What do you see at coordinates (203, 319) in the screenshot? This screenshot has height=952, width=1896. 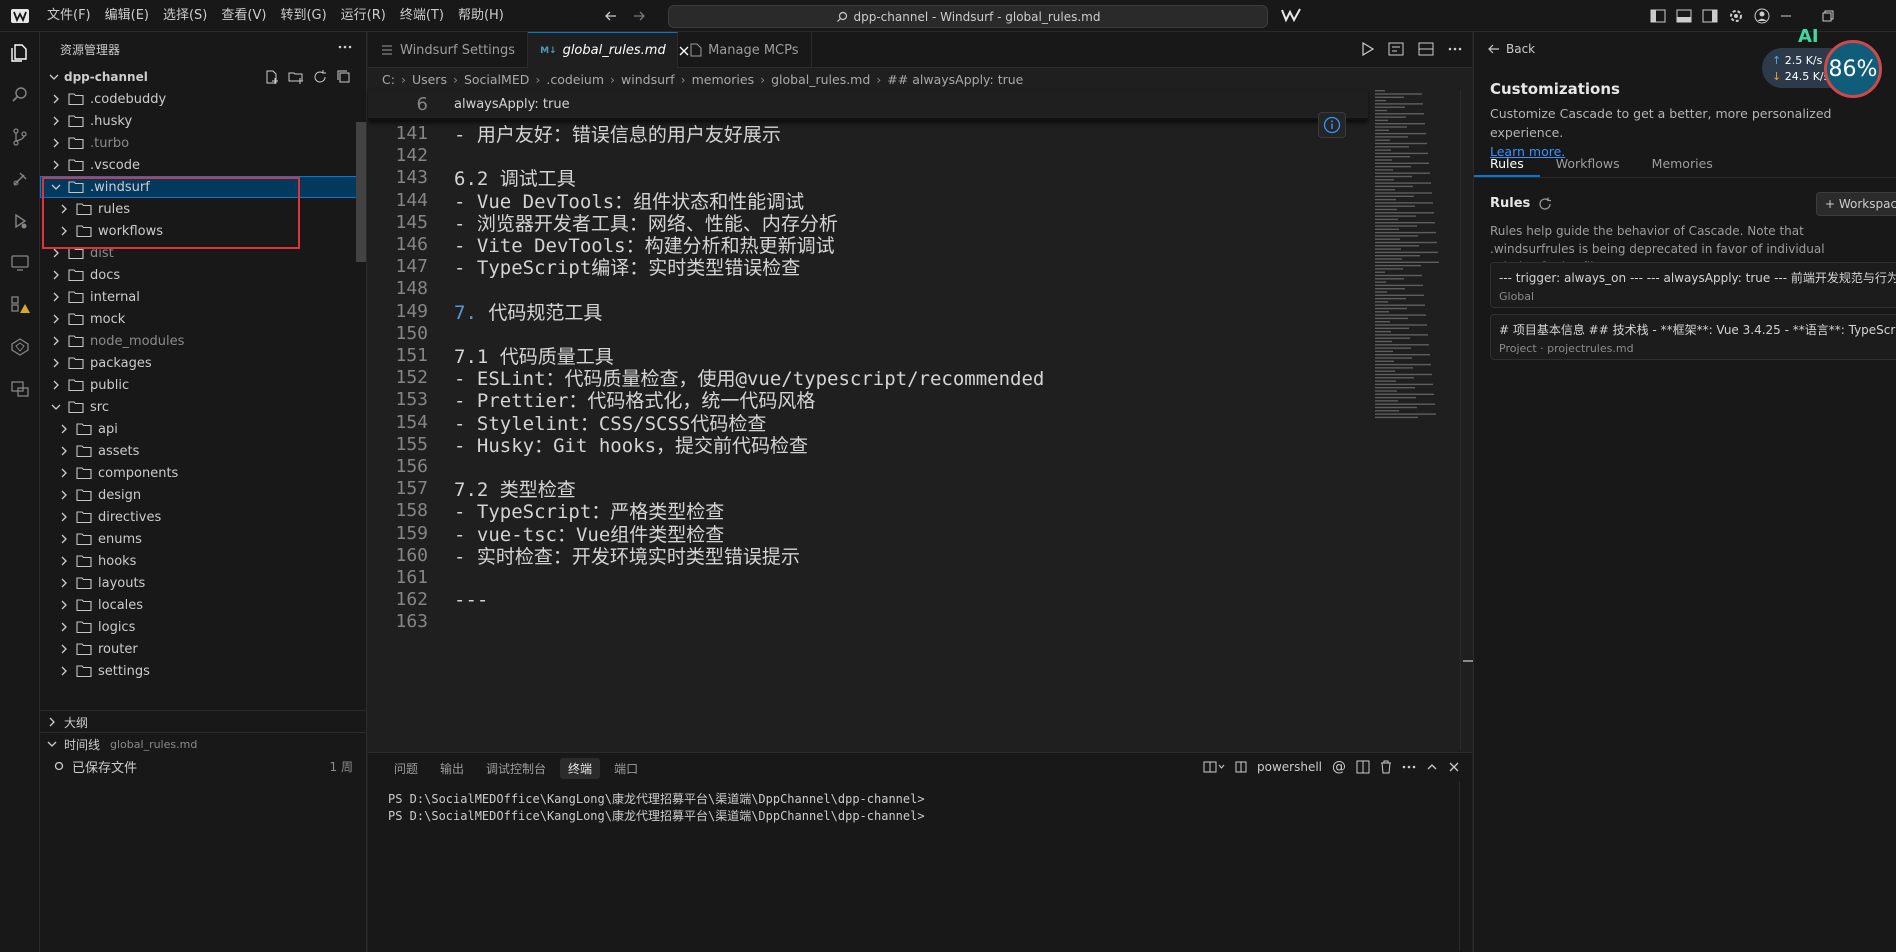 I see `tree-item: mock` at bounding box center [203, 319].